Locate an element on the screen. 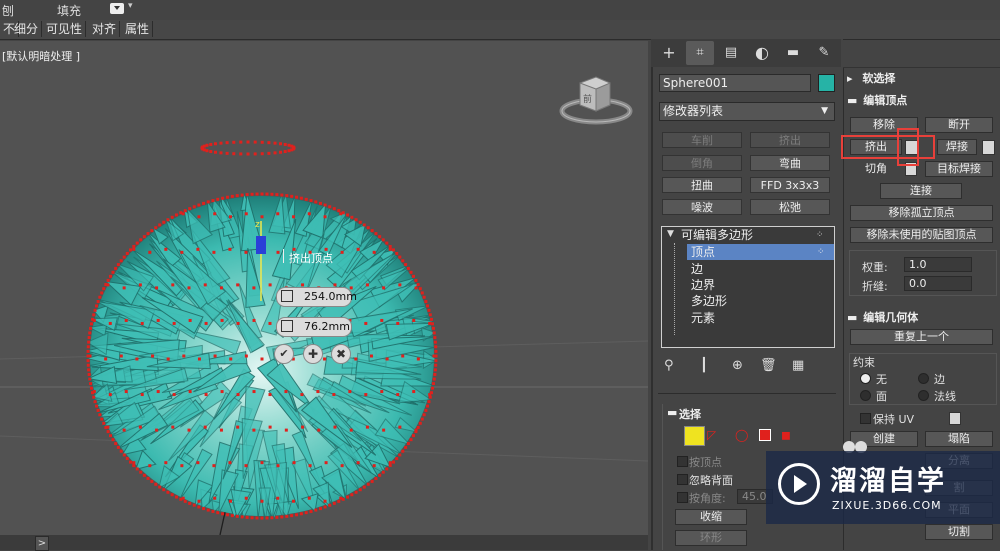 This screenshot has width=1000, height=551. trash-icon: 🗑 is located at coordinates (768, 365).